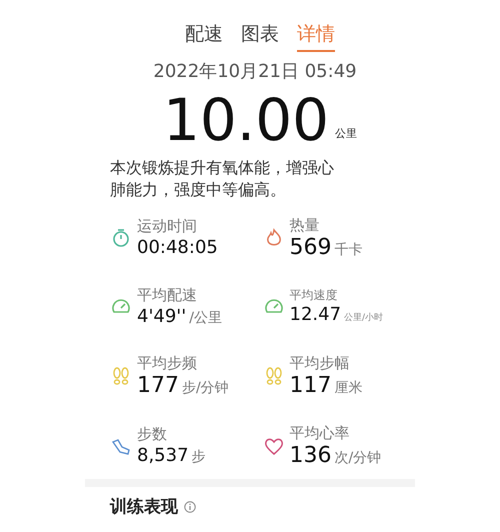 This screenshot has height=532, width=500. Describe the element at coordinates (167, 362) in the screenshot. I see `metric-label: 平均步频` at that location.